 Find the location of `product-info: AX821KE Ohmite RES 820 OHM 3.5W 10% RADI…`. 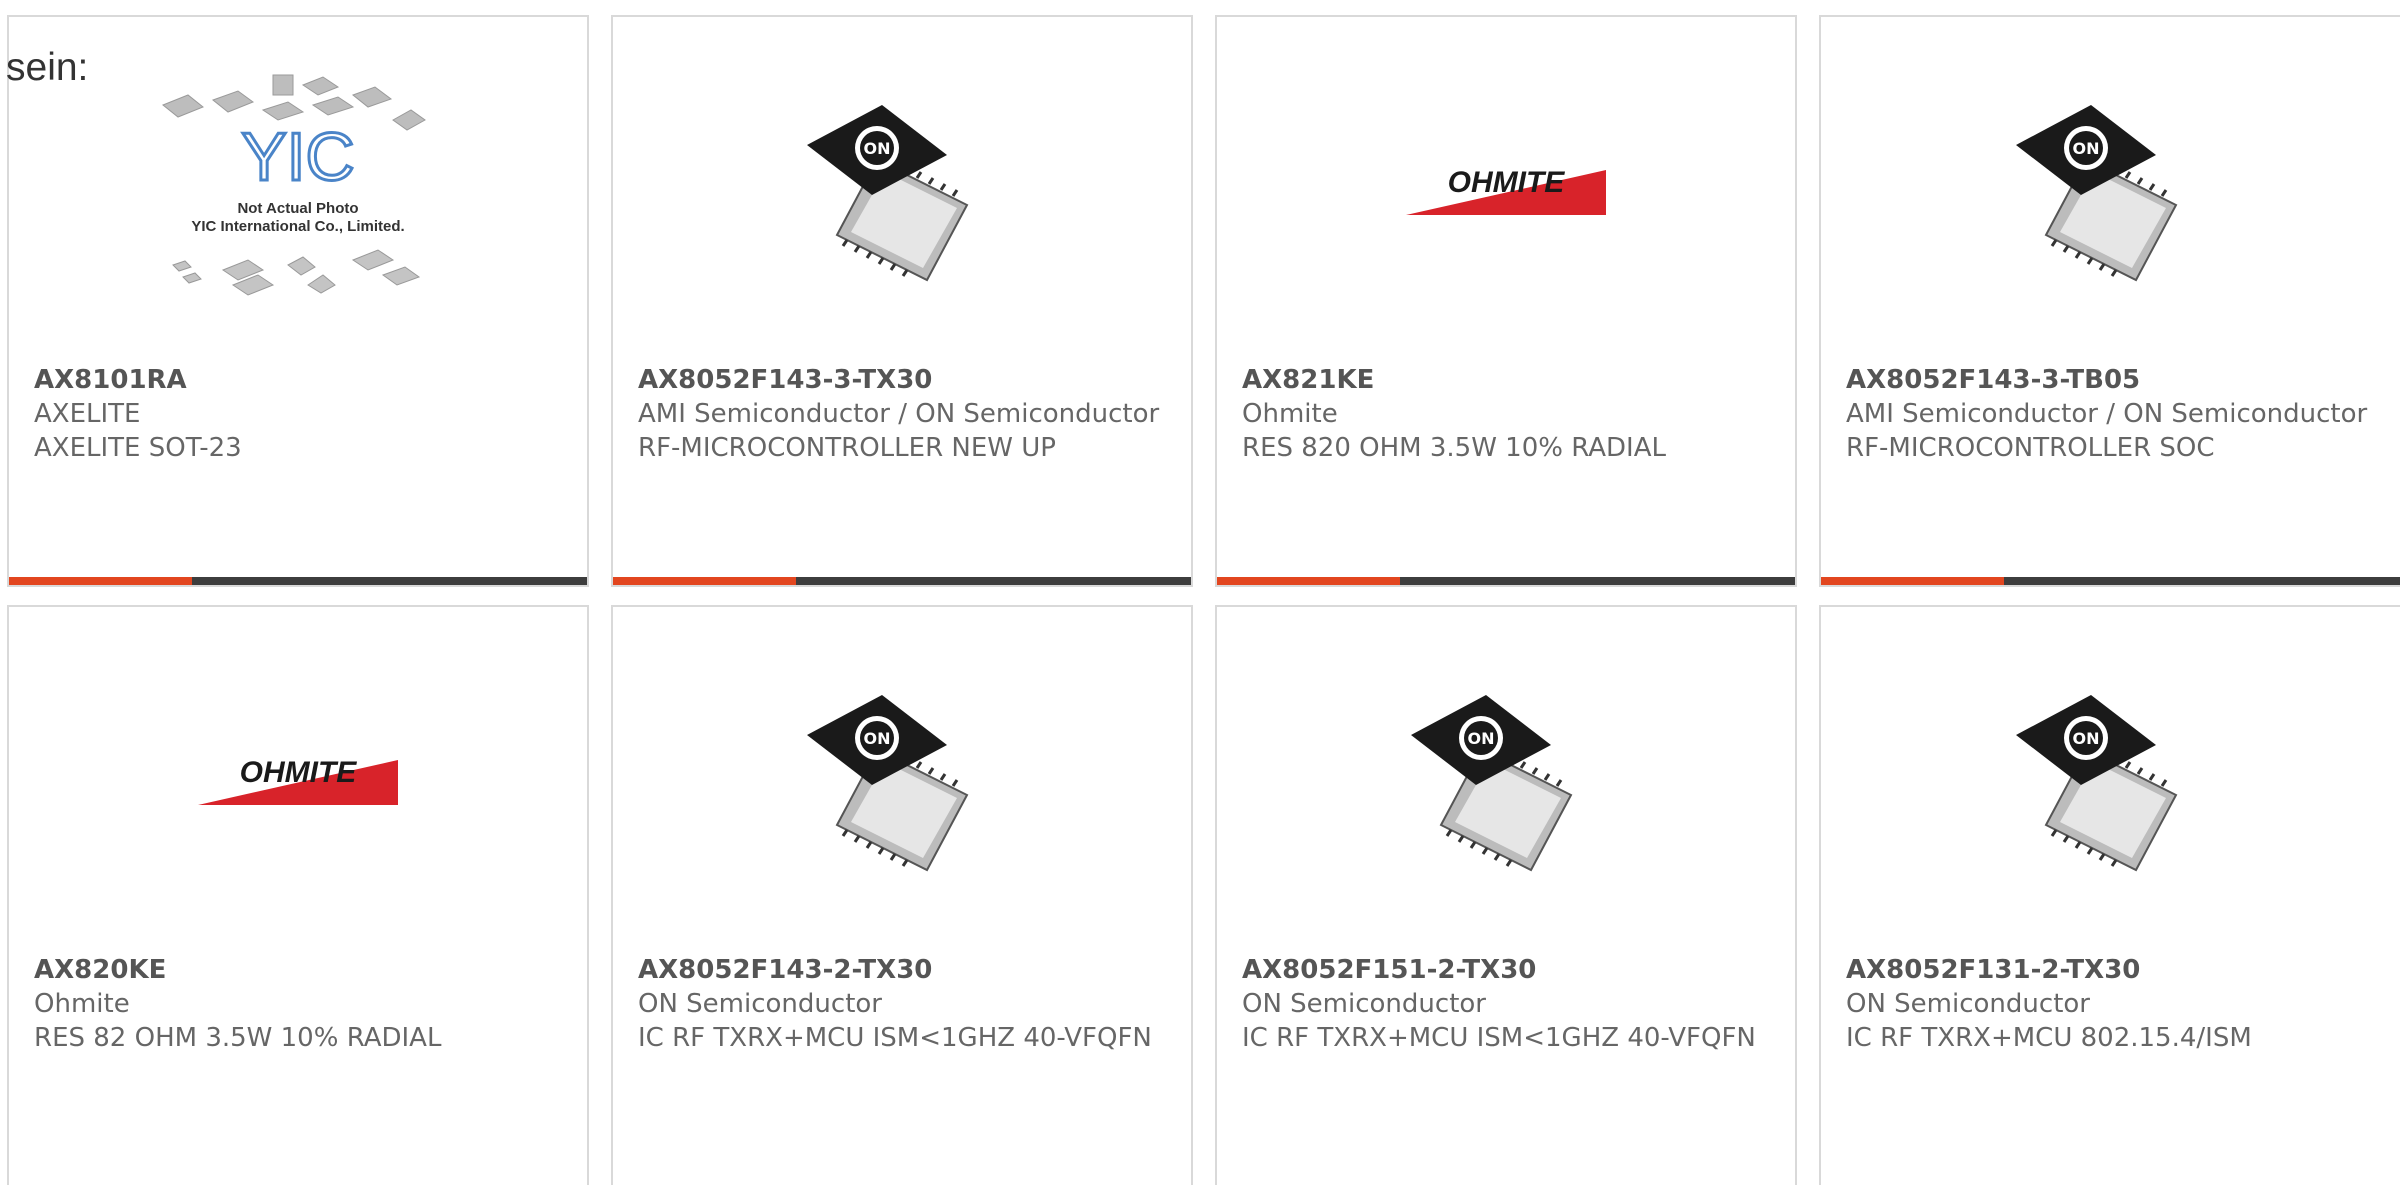

product-info: AX821KE Ohmite RES 820 OHM 3.5W 10% RADI… is located at coordinates (1506, 414).